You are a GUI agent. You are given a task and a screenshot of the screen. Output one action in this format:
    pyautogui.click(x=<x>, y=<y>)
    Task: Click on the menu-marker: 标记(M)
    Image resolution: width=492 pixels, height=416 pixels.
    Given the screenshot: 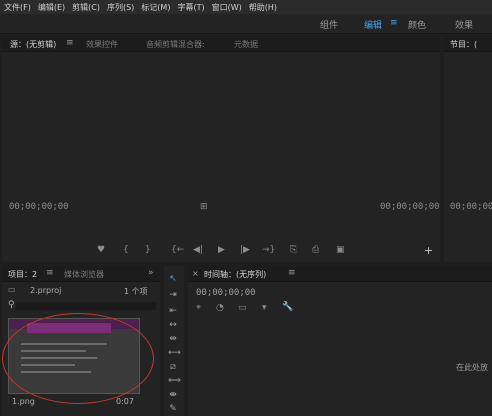 What is the action you would take?
    pyautogui.click(x=155, y=7)
    